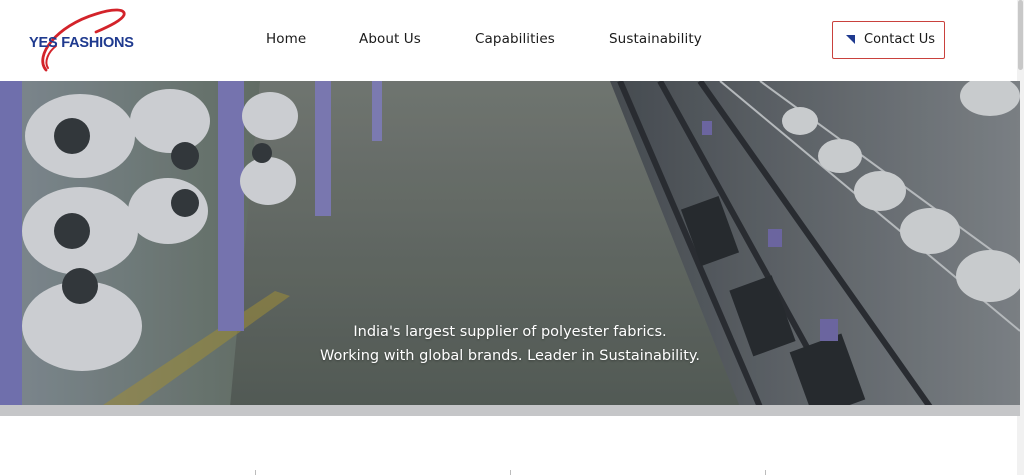 This screenshot has height=475, width=1024. Describe the element at coordinates (1020, 35) in the screenshot. I see `page-scrollbar-thumb` at that location.